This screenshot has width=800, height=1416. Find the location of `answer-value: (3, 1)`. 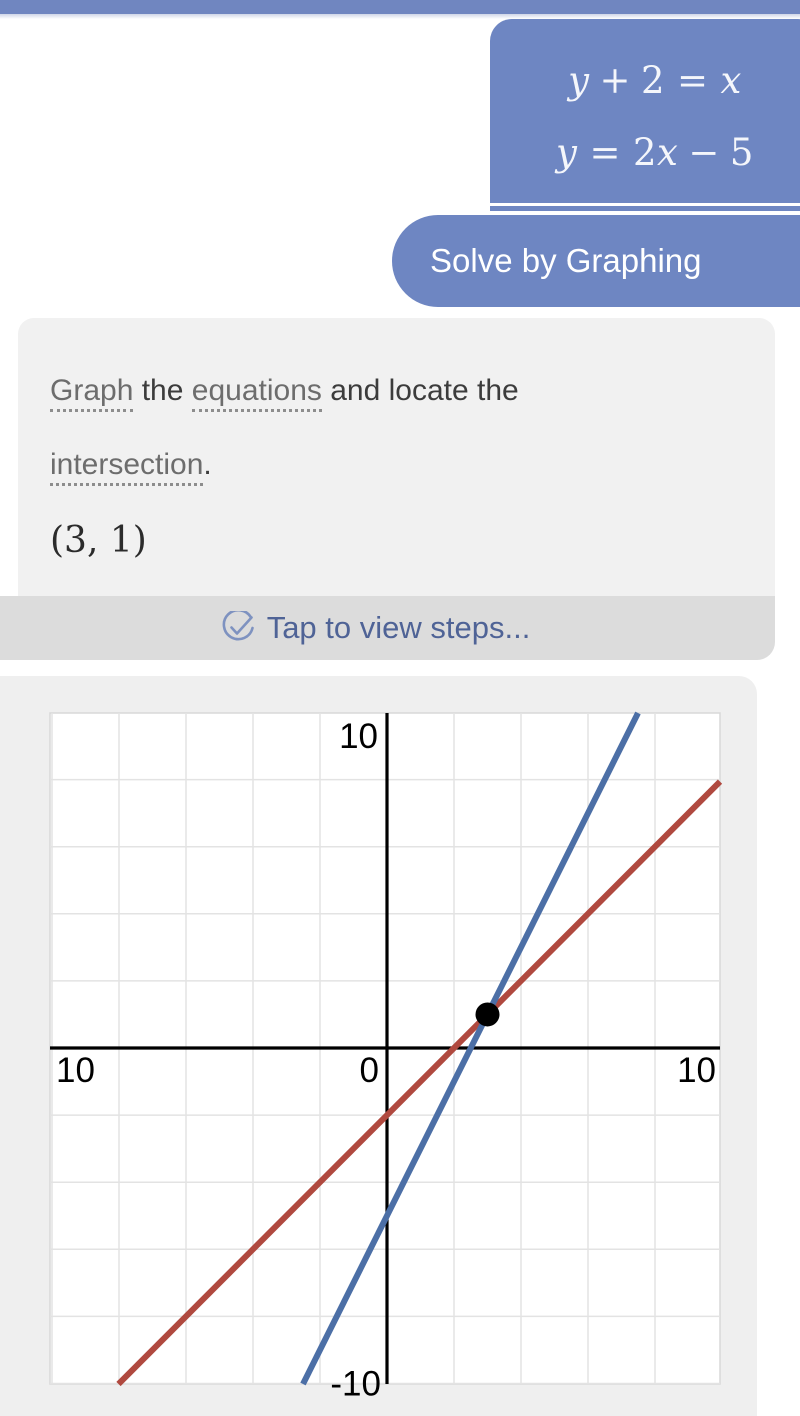

answer-value: (3, 1) is located at coordinates (98, 540).